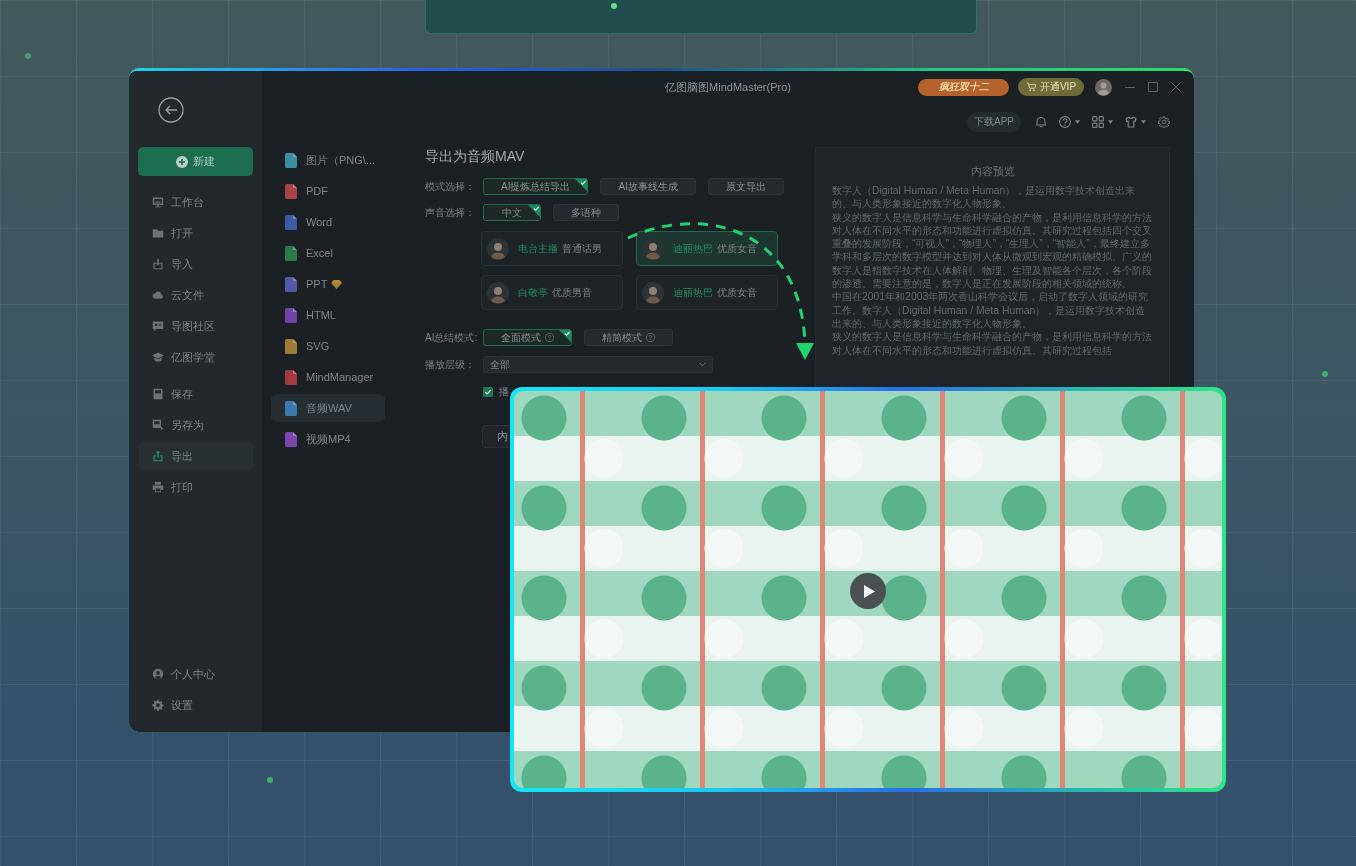  Describe the element at coordinates (994, 121) in the screenshot. I see `download-app-button: 下载APP` at that location.